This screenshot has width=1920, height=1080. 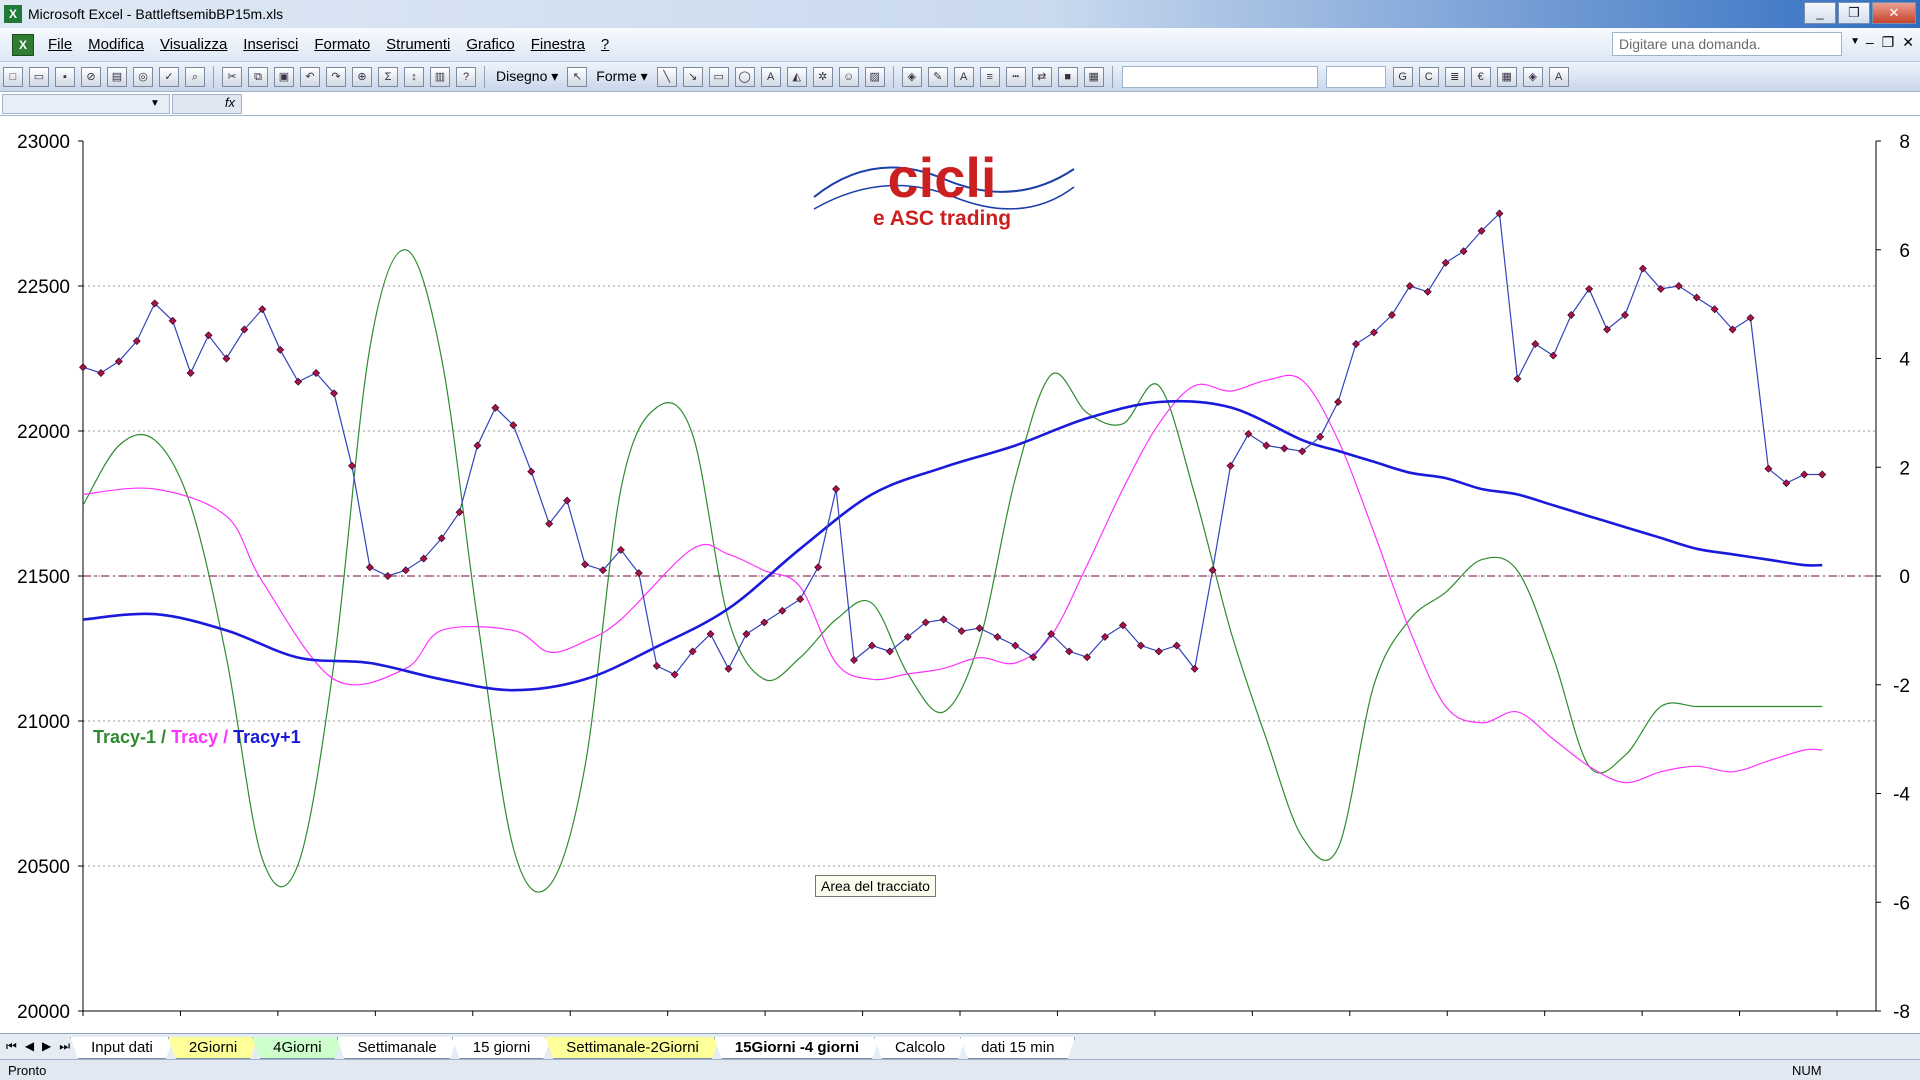 What do you see at coordinates (1888, 42) in the screenshot?
I see `mdi-restore-button: ❐` at bounding box center [1888, 42].